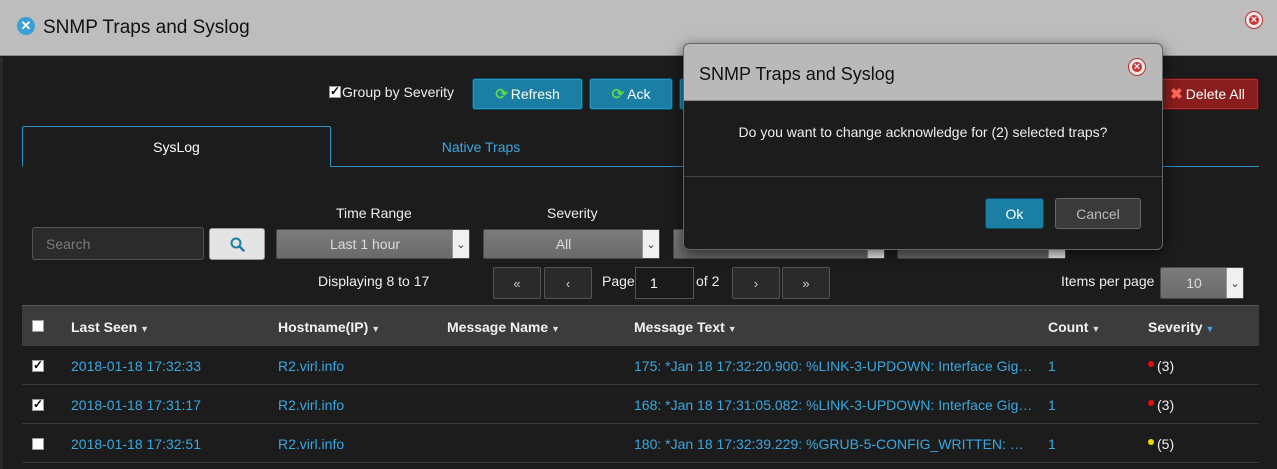  I want to click on app-logo-icon: ✕, so click(26, 26).